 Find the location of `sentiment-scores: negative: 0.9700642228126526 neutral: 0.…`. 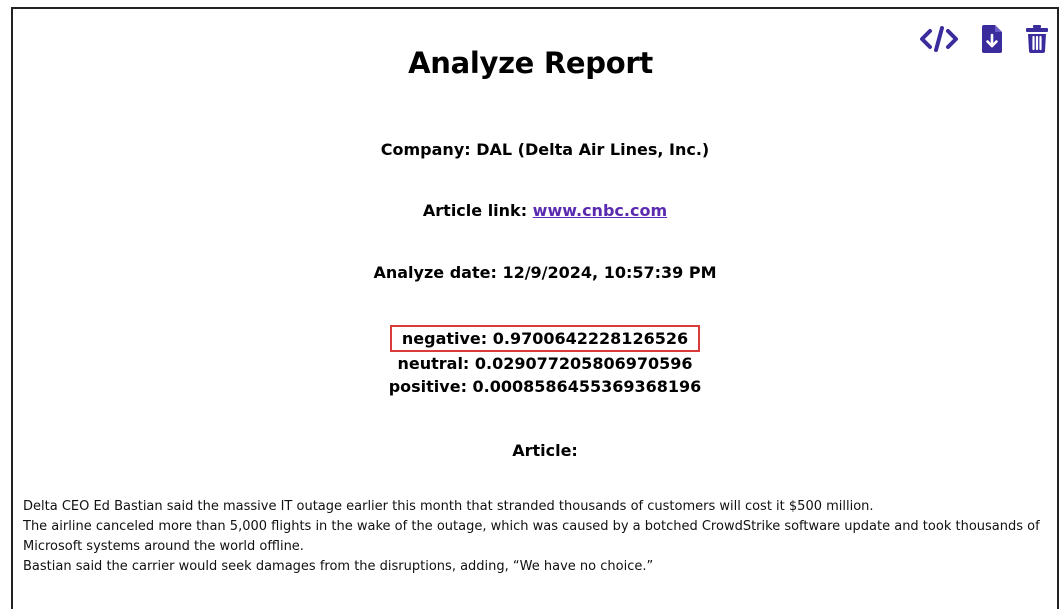

sentiment-scores: negative: 0.9700642228126526 neutral: 0.… is located at coordinates (530, 361).